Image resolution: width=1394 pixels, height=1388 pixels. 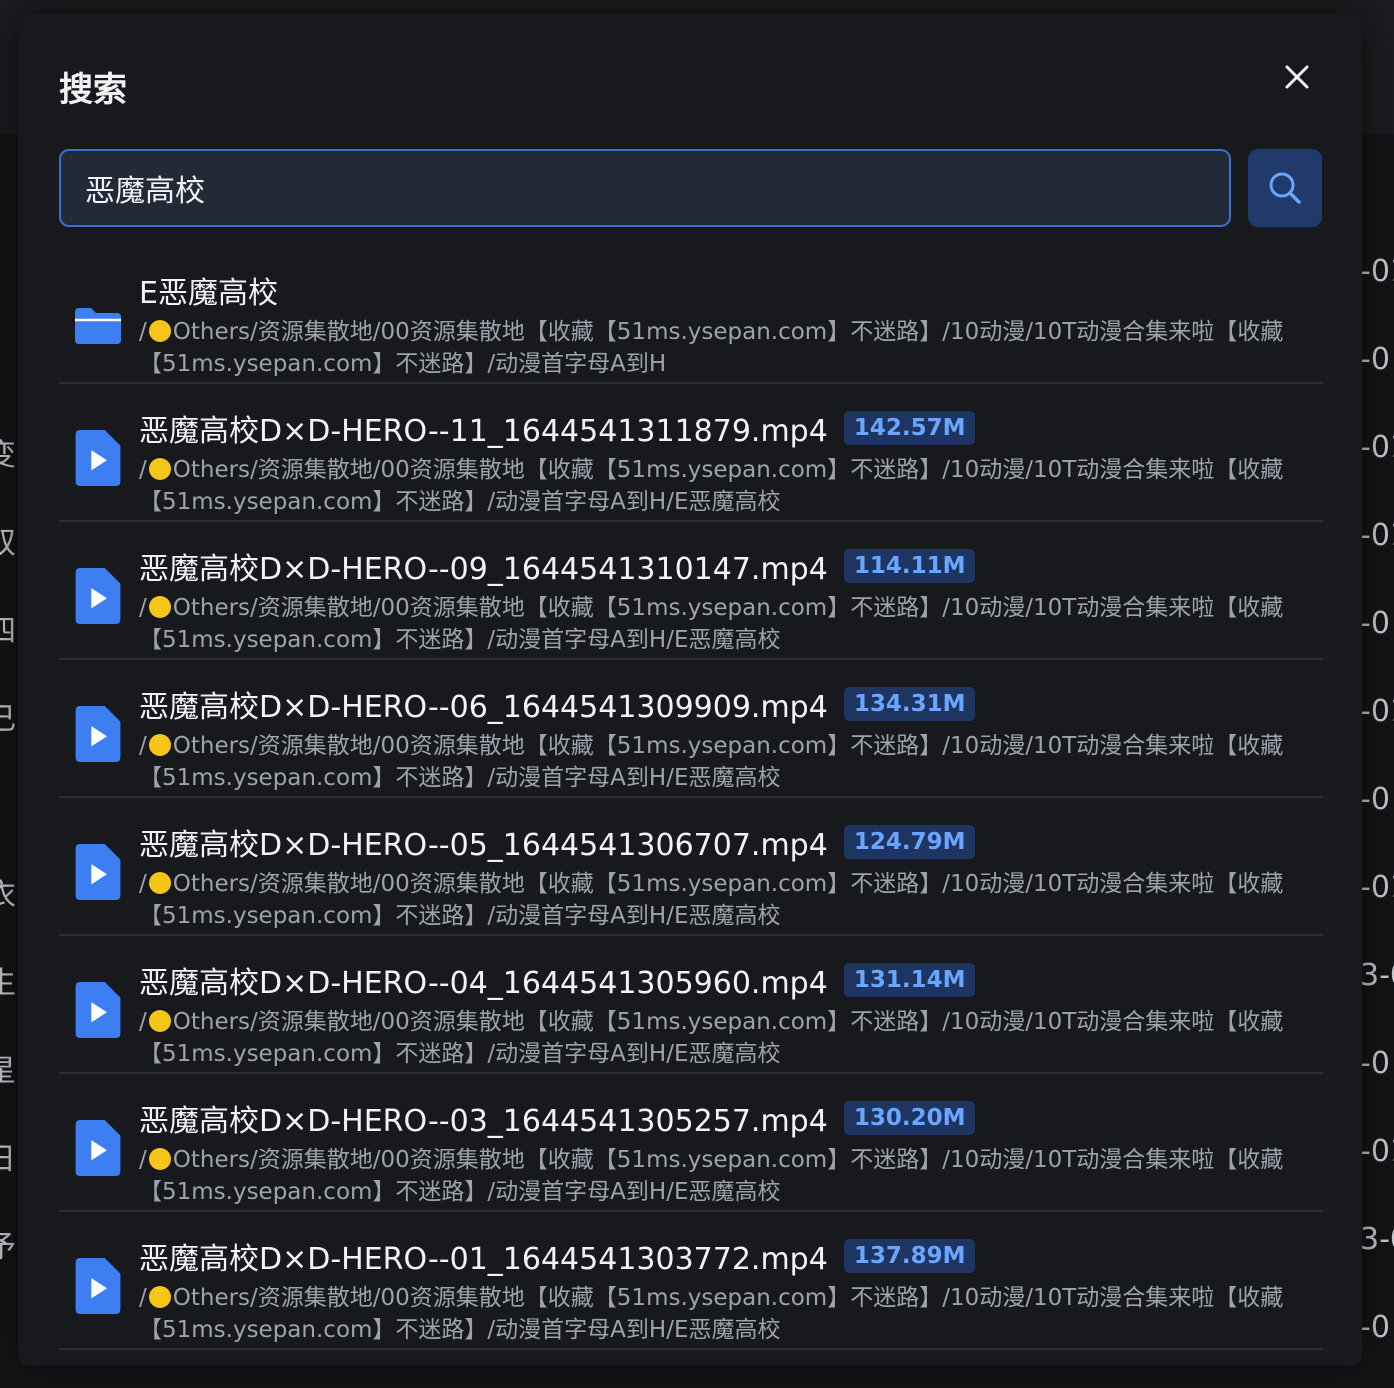 I want to click on size-badge: 124.79M, so click(x=909, y=842).